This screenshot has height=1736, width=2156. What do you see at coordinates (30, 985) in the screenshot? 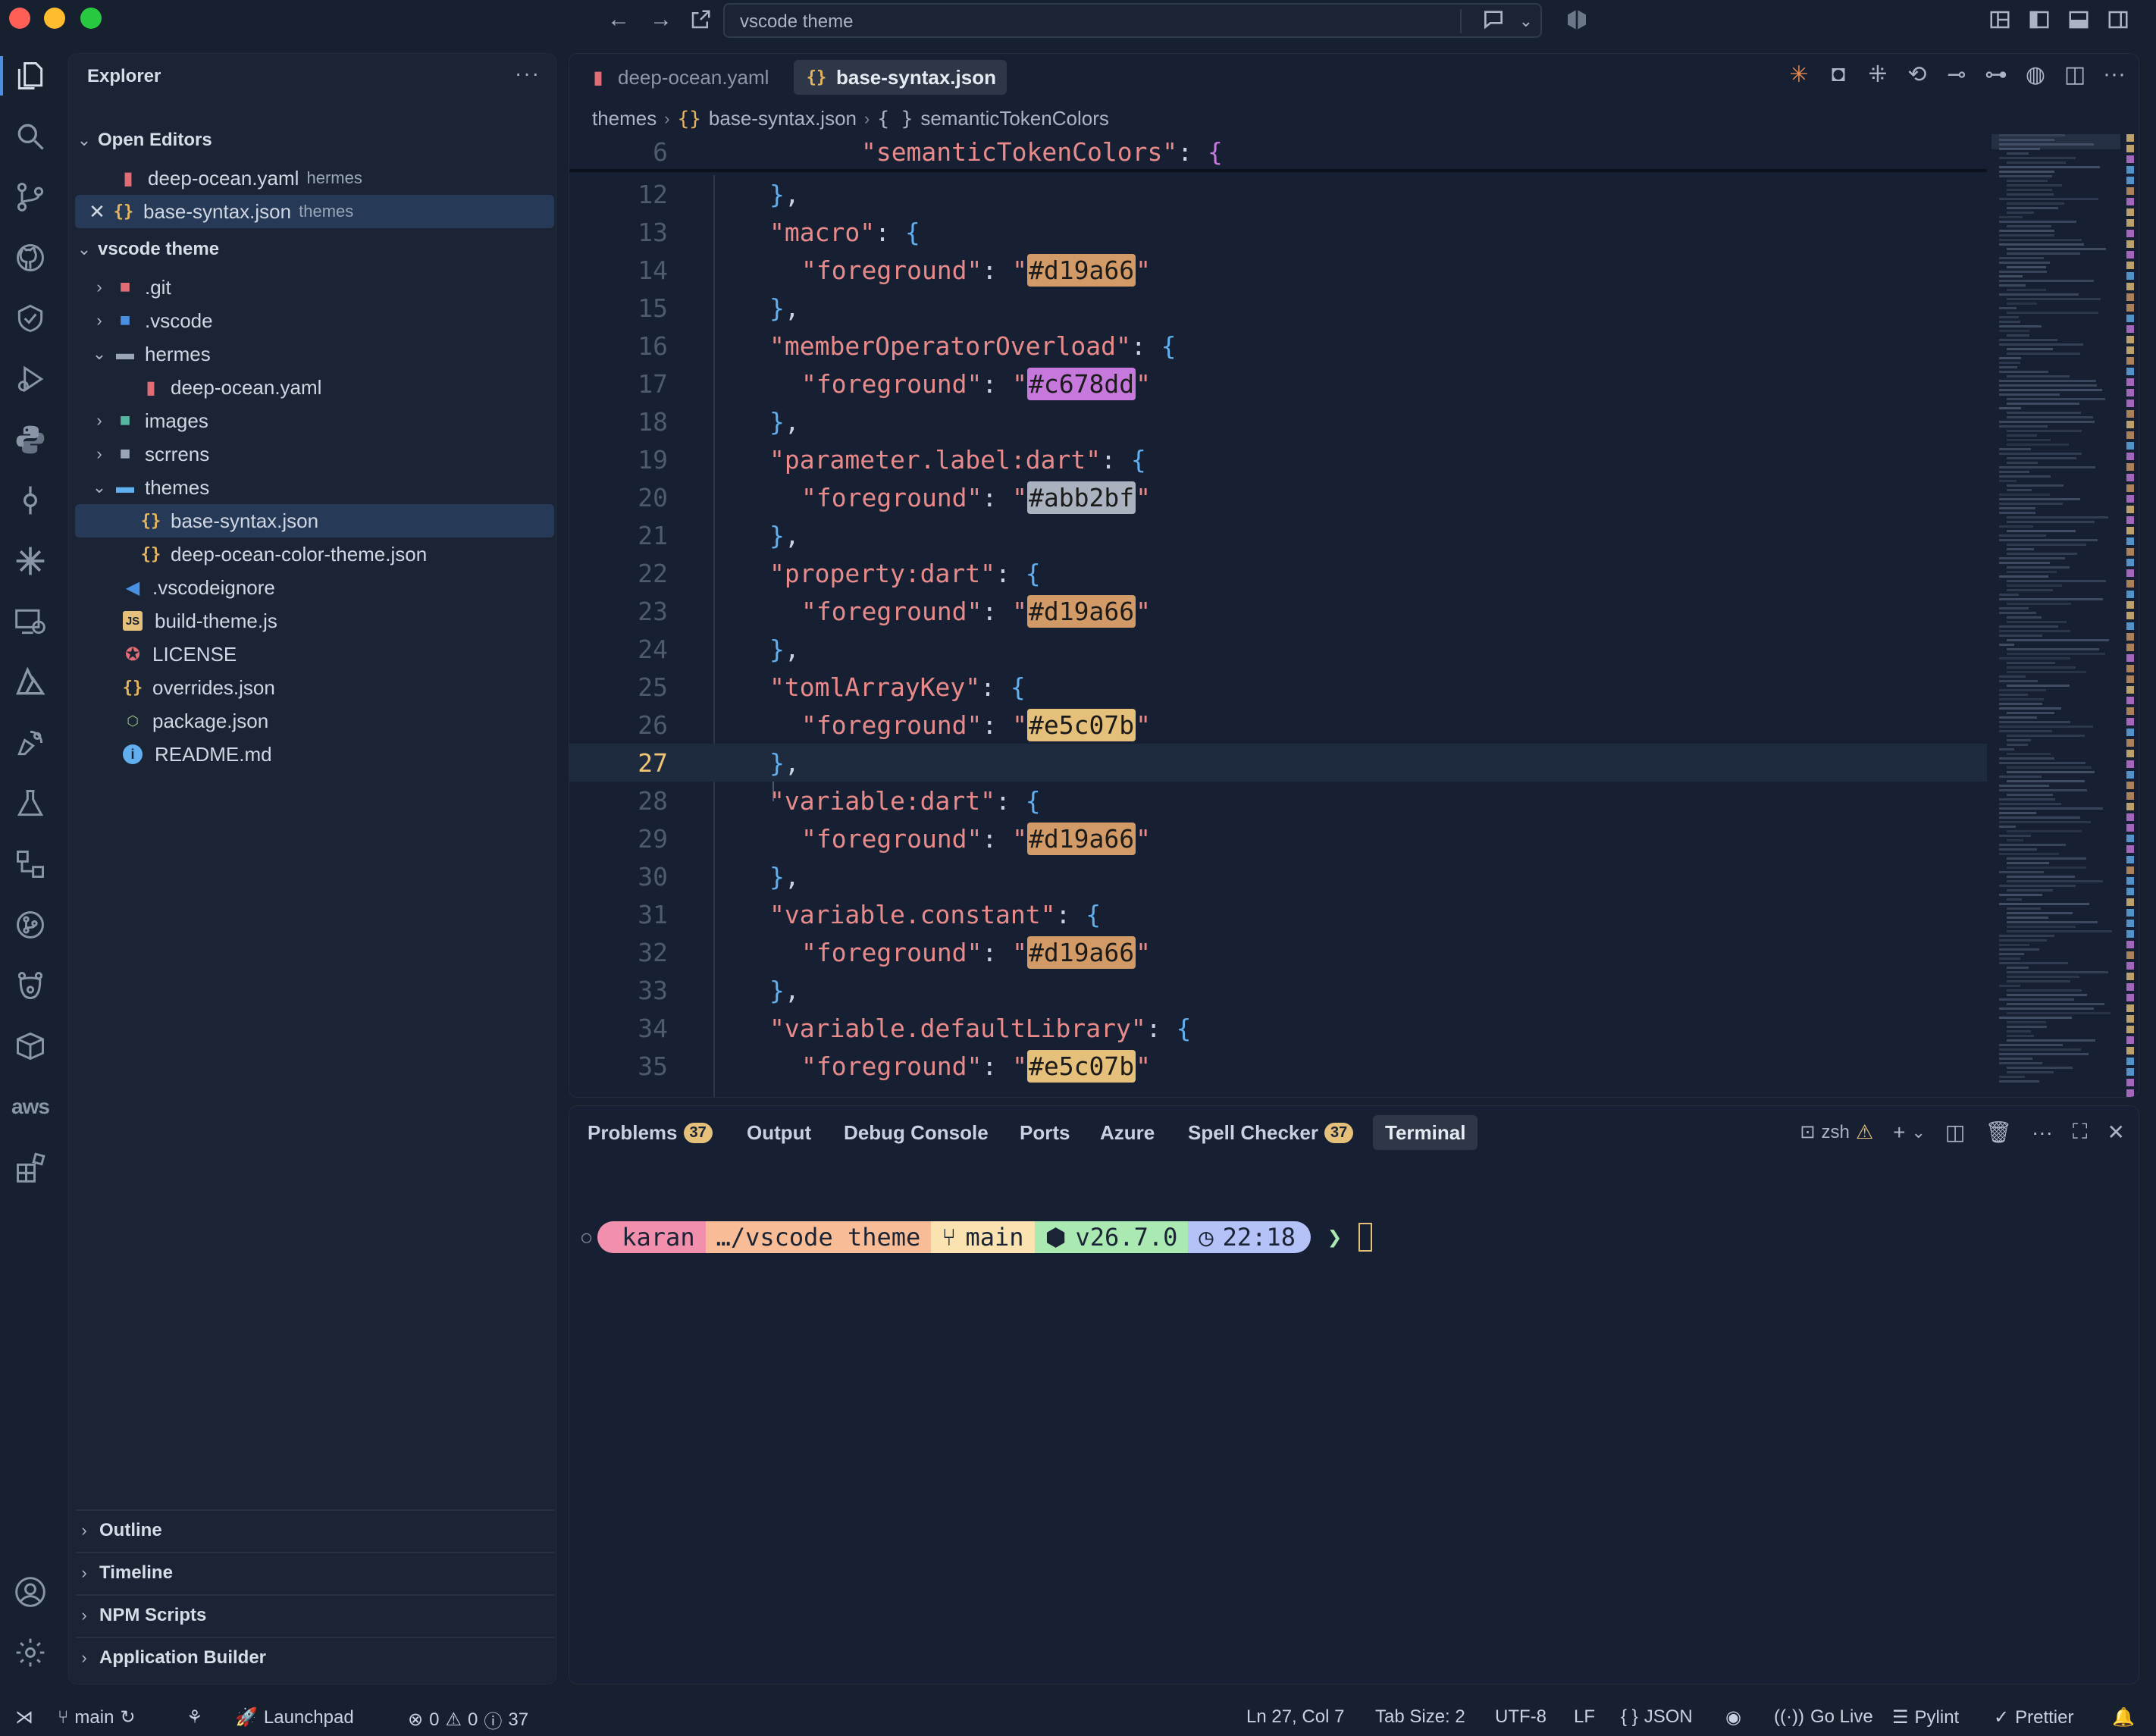
I see `bear-icon` at bounding box center [30, 985].